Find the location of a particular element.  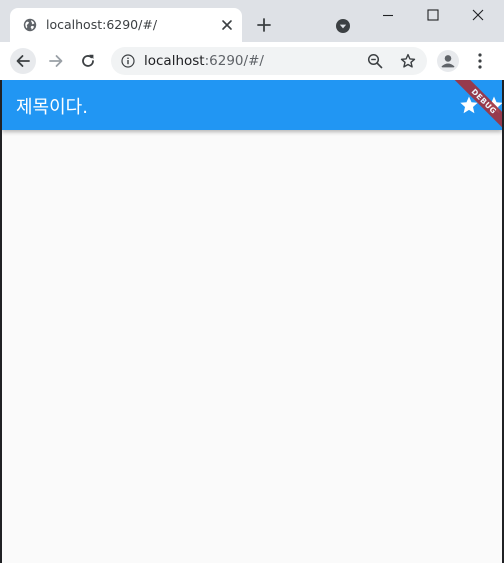

person-icon is located at coordinates (448, 61).